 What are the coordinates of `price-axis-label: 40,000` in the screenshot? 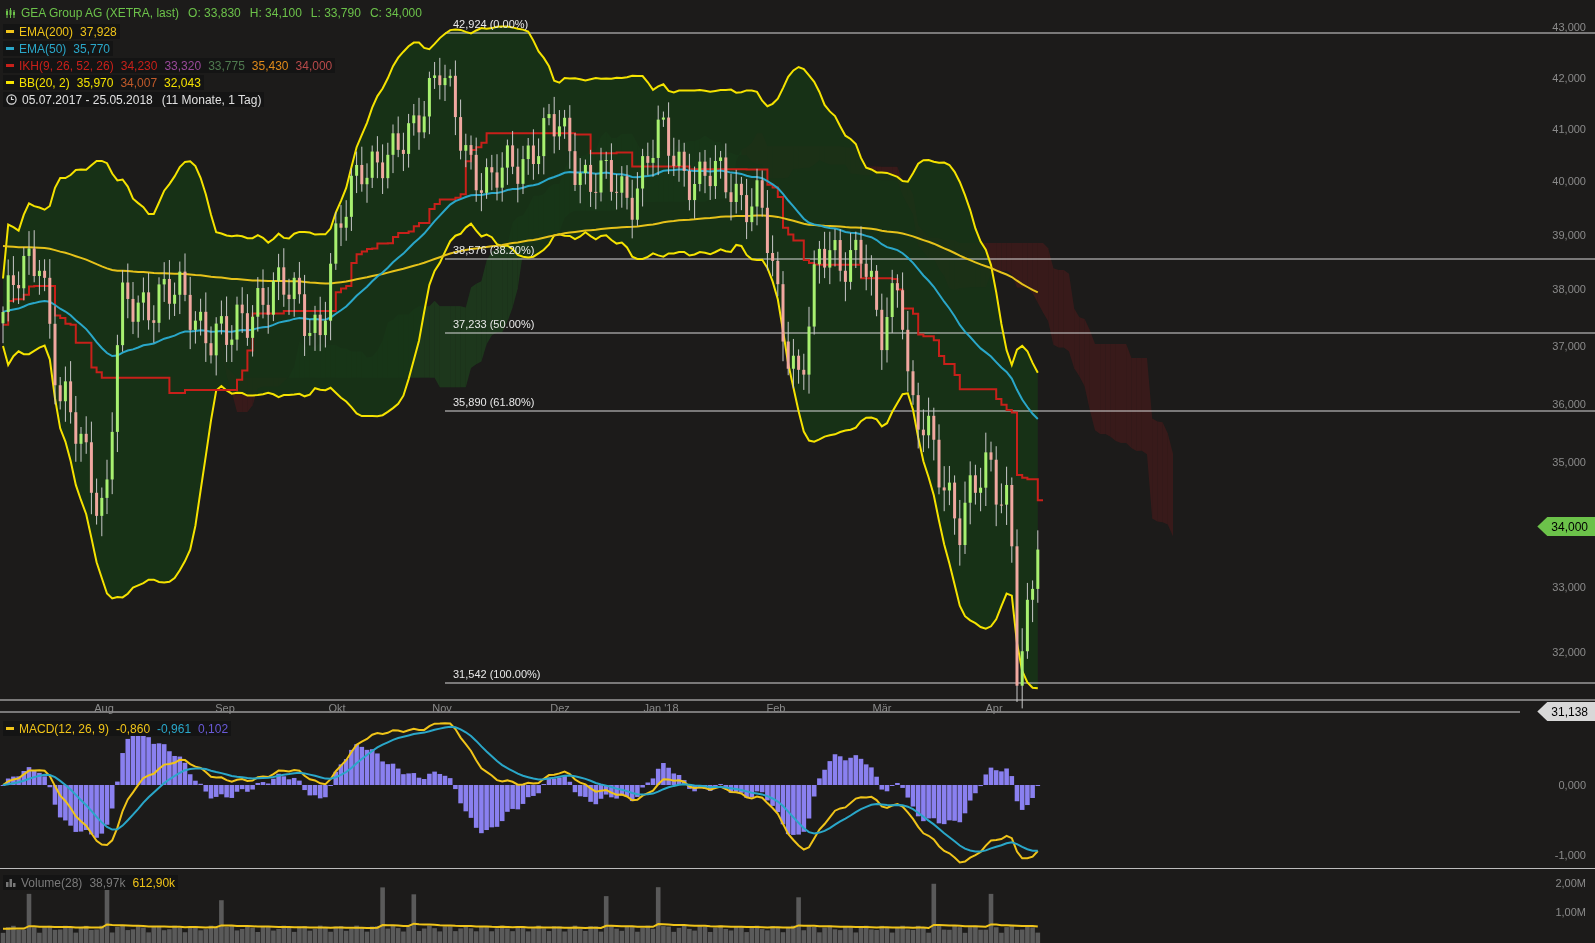 It's located at (1569, 181).